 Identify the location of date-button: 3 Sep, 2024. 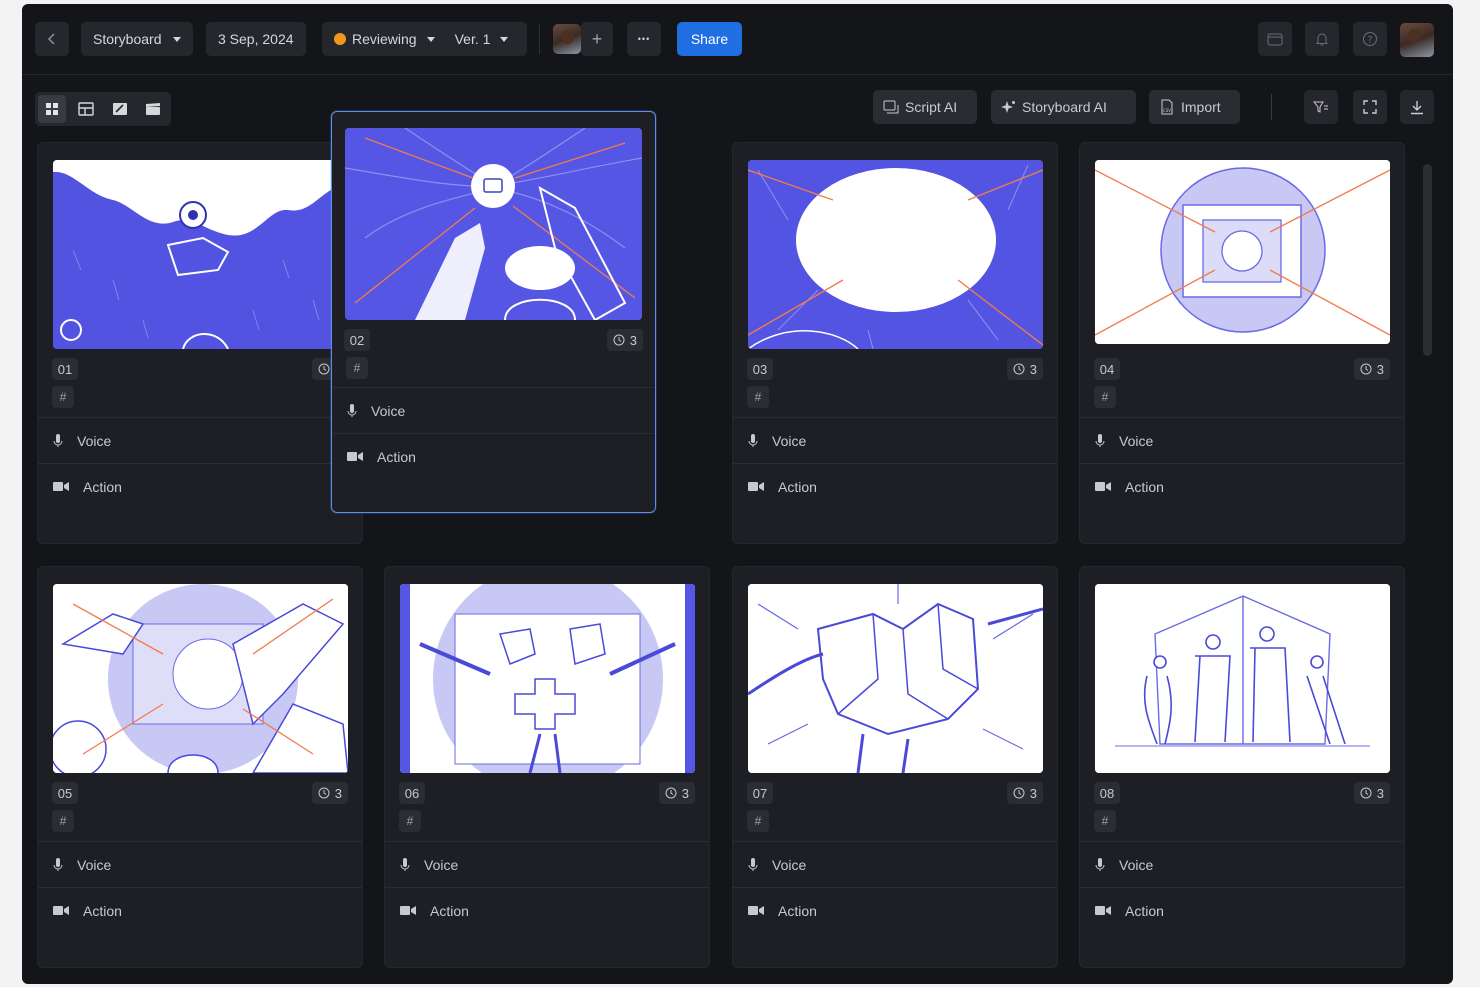
(256, 39).